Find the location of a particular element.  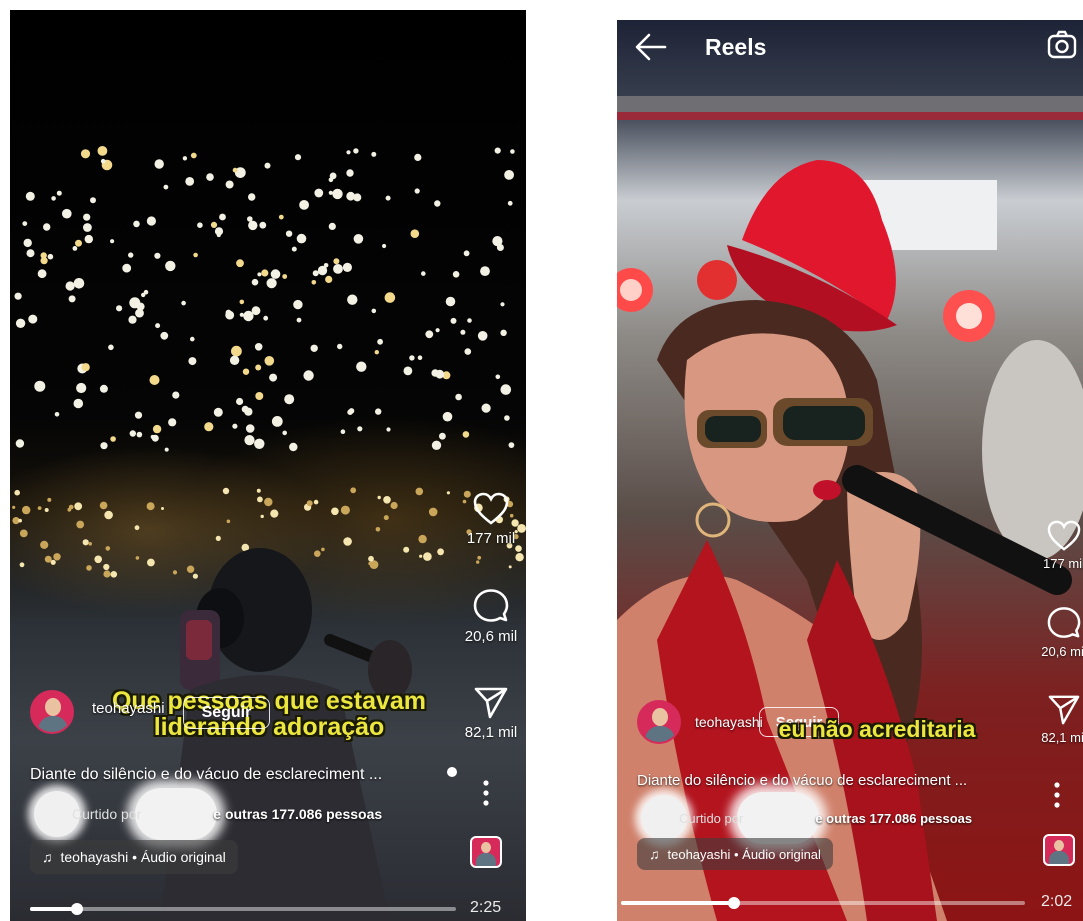

comment-count: 20,6 mil is located at coordinates (1062, 651).